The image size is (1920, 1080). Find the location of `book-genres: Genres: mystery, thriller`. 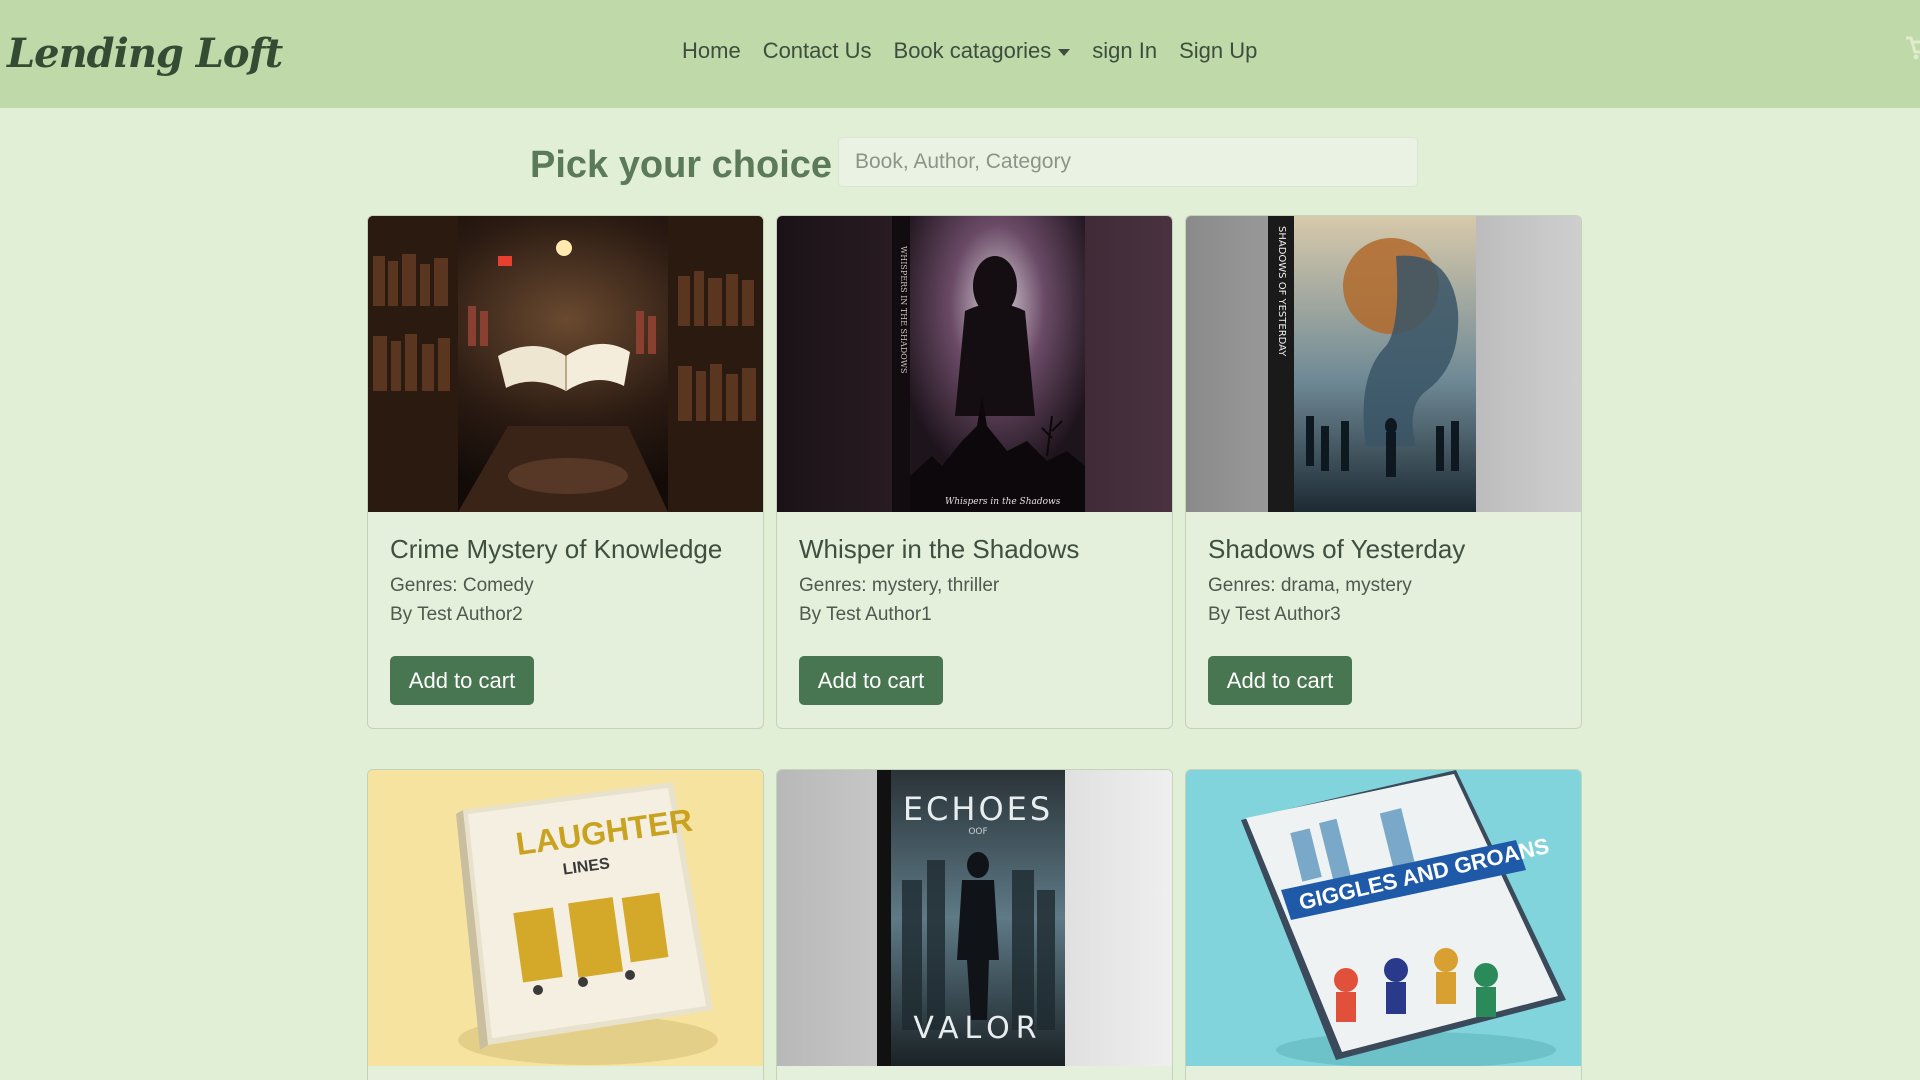

book-genres: Genres: mystery, thriller is located at coordinates (899, 585).